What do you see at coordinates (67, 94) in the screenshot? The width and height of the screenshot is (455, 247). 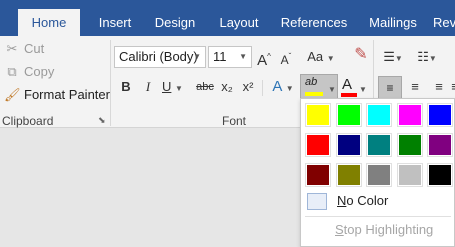 I see `format-painter-label: Format Painter` at bounding box center [67, 94].